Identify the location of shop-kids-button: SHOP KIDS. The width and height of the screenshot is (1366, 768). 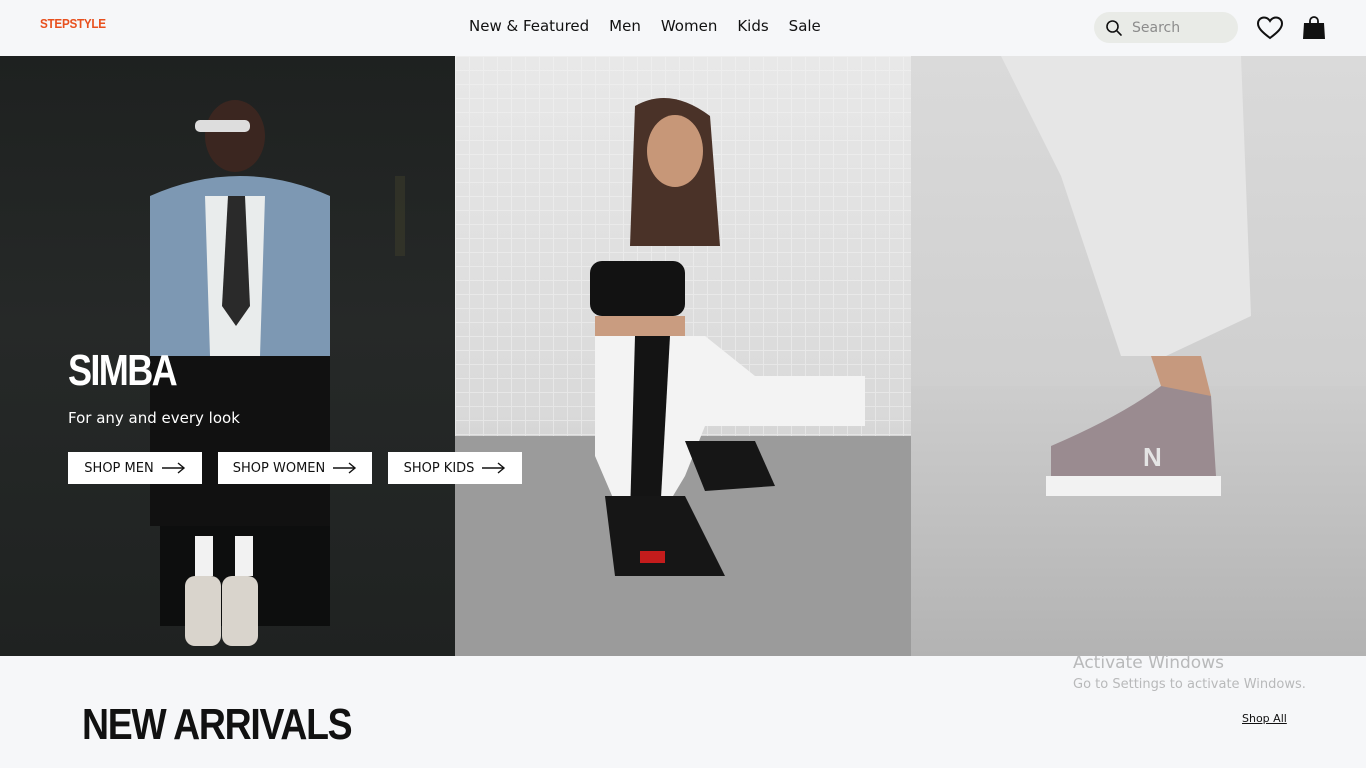
(455, 468).